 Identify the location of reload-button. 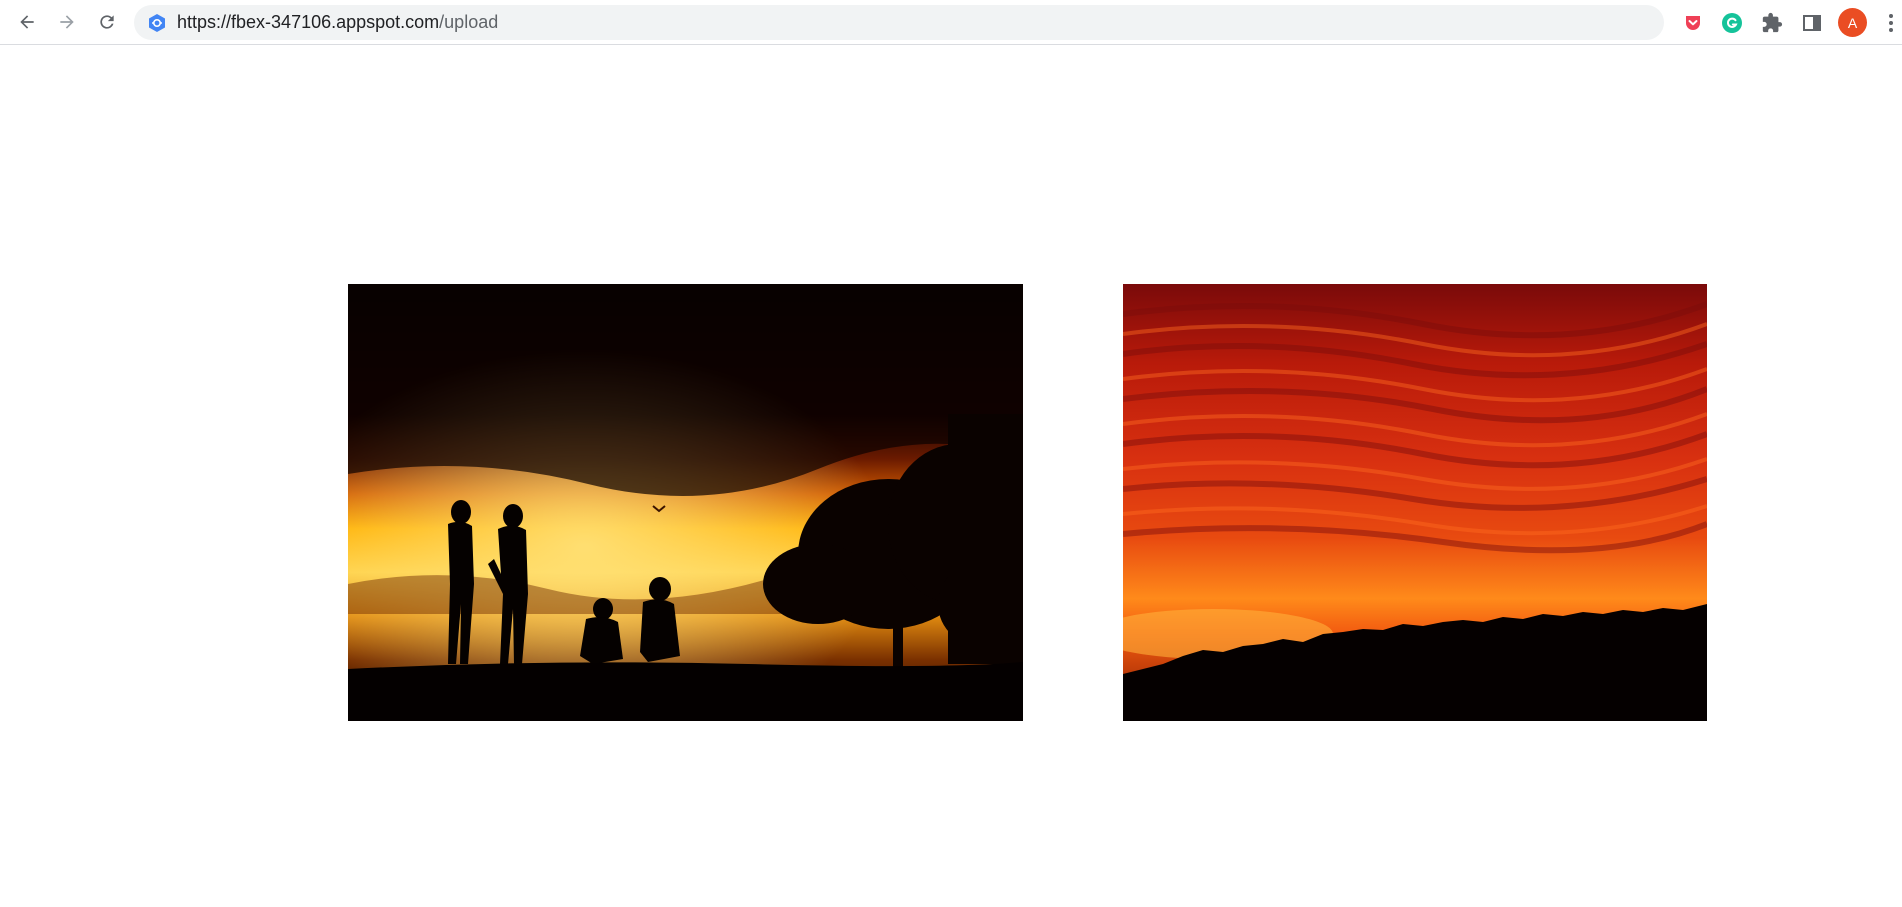
(107, 22).